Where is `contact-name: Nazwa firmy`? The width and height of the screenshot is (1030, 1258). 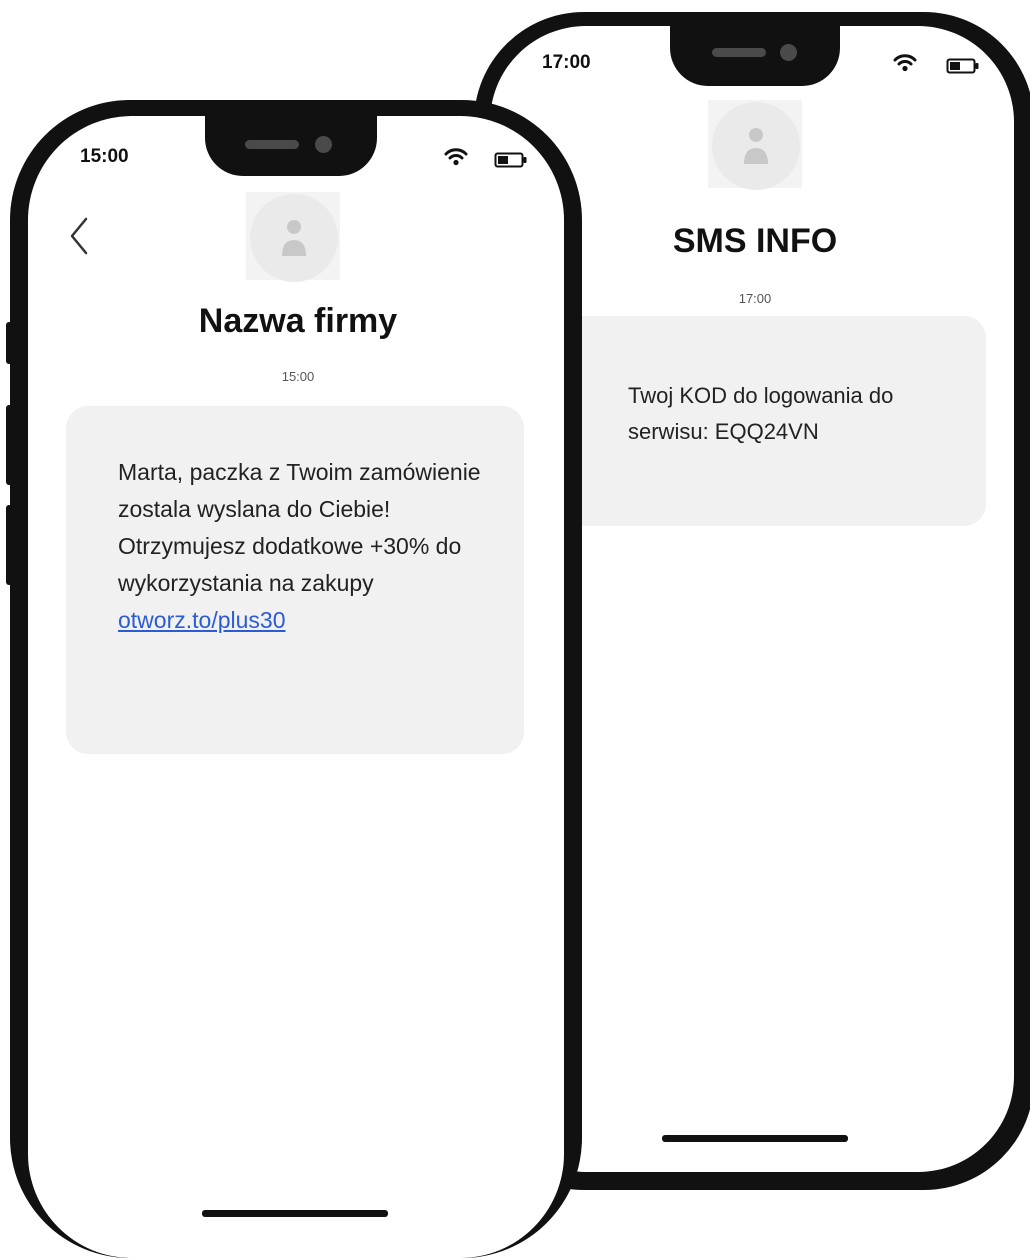
contact-name: Nazwa firmy is located at coordinates (298, 321).